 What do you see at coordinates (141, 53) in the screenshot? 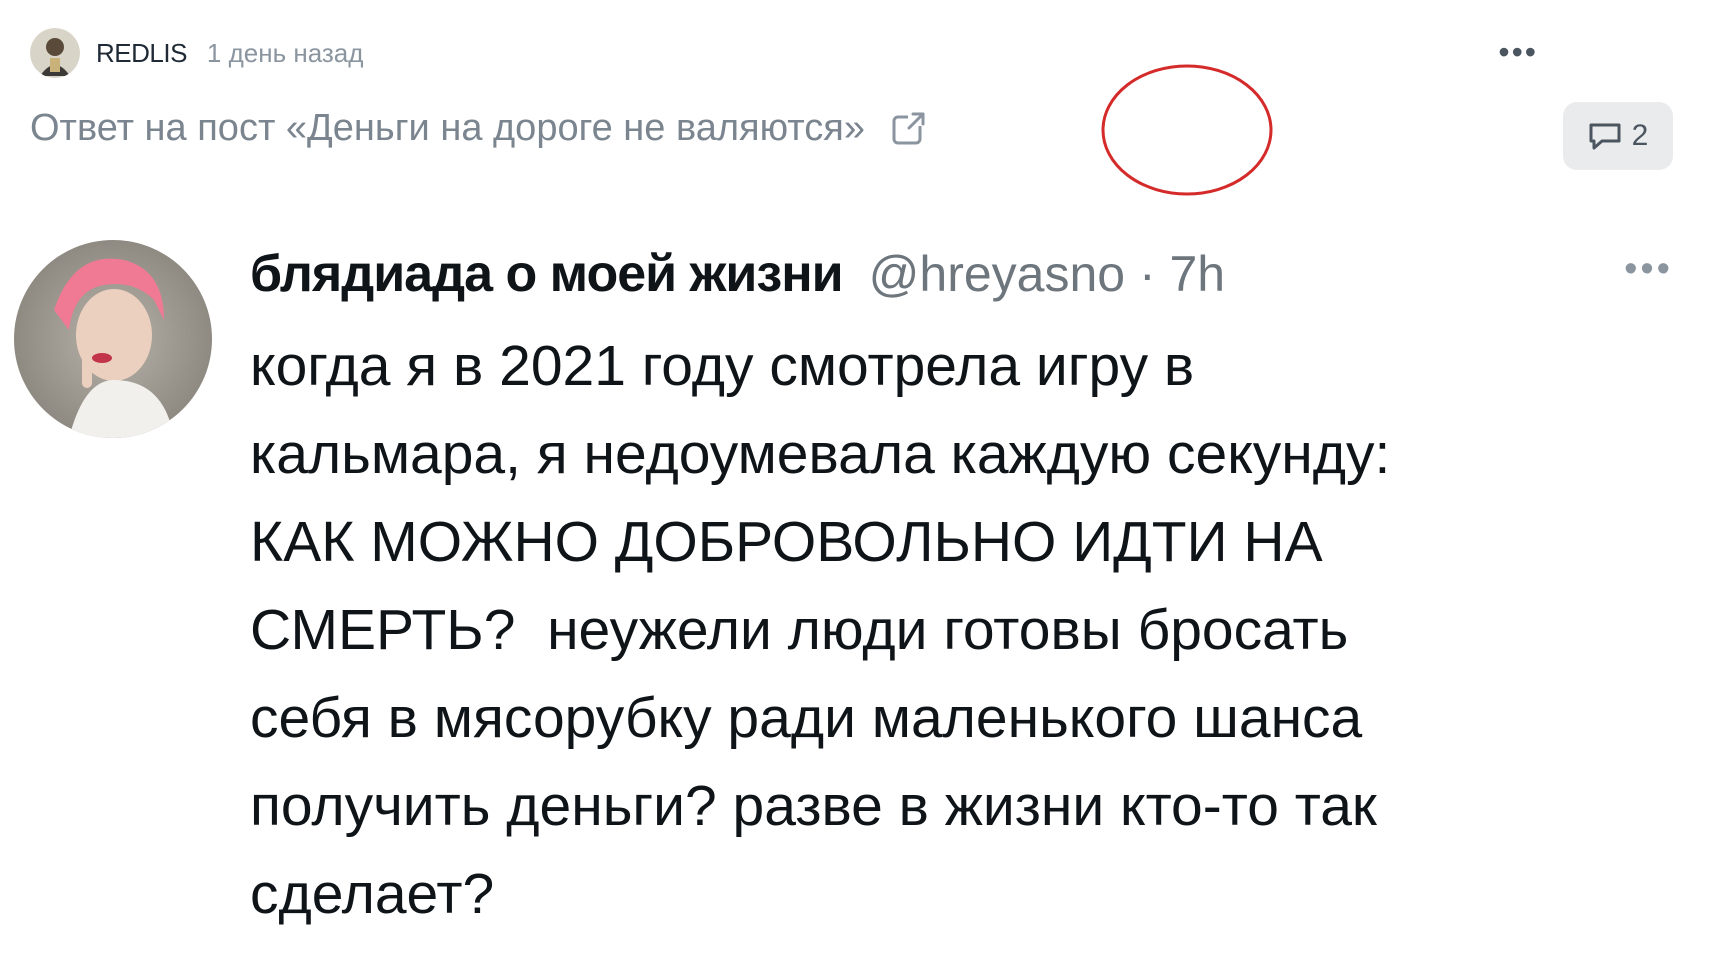
I see `author-name: REDLIS` at bounding box center [141, 53].